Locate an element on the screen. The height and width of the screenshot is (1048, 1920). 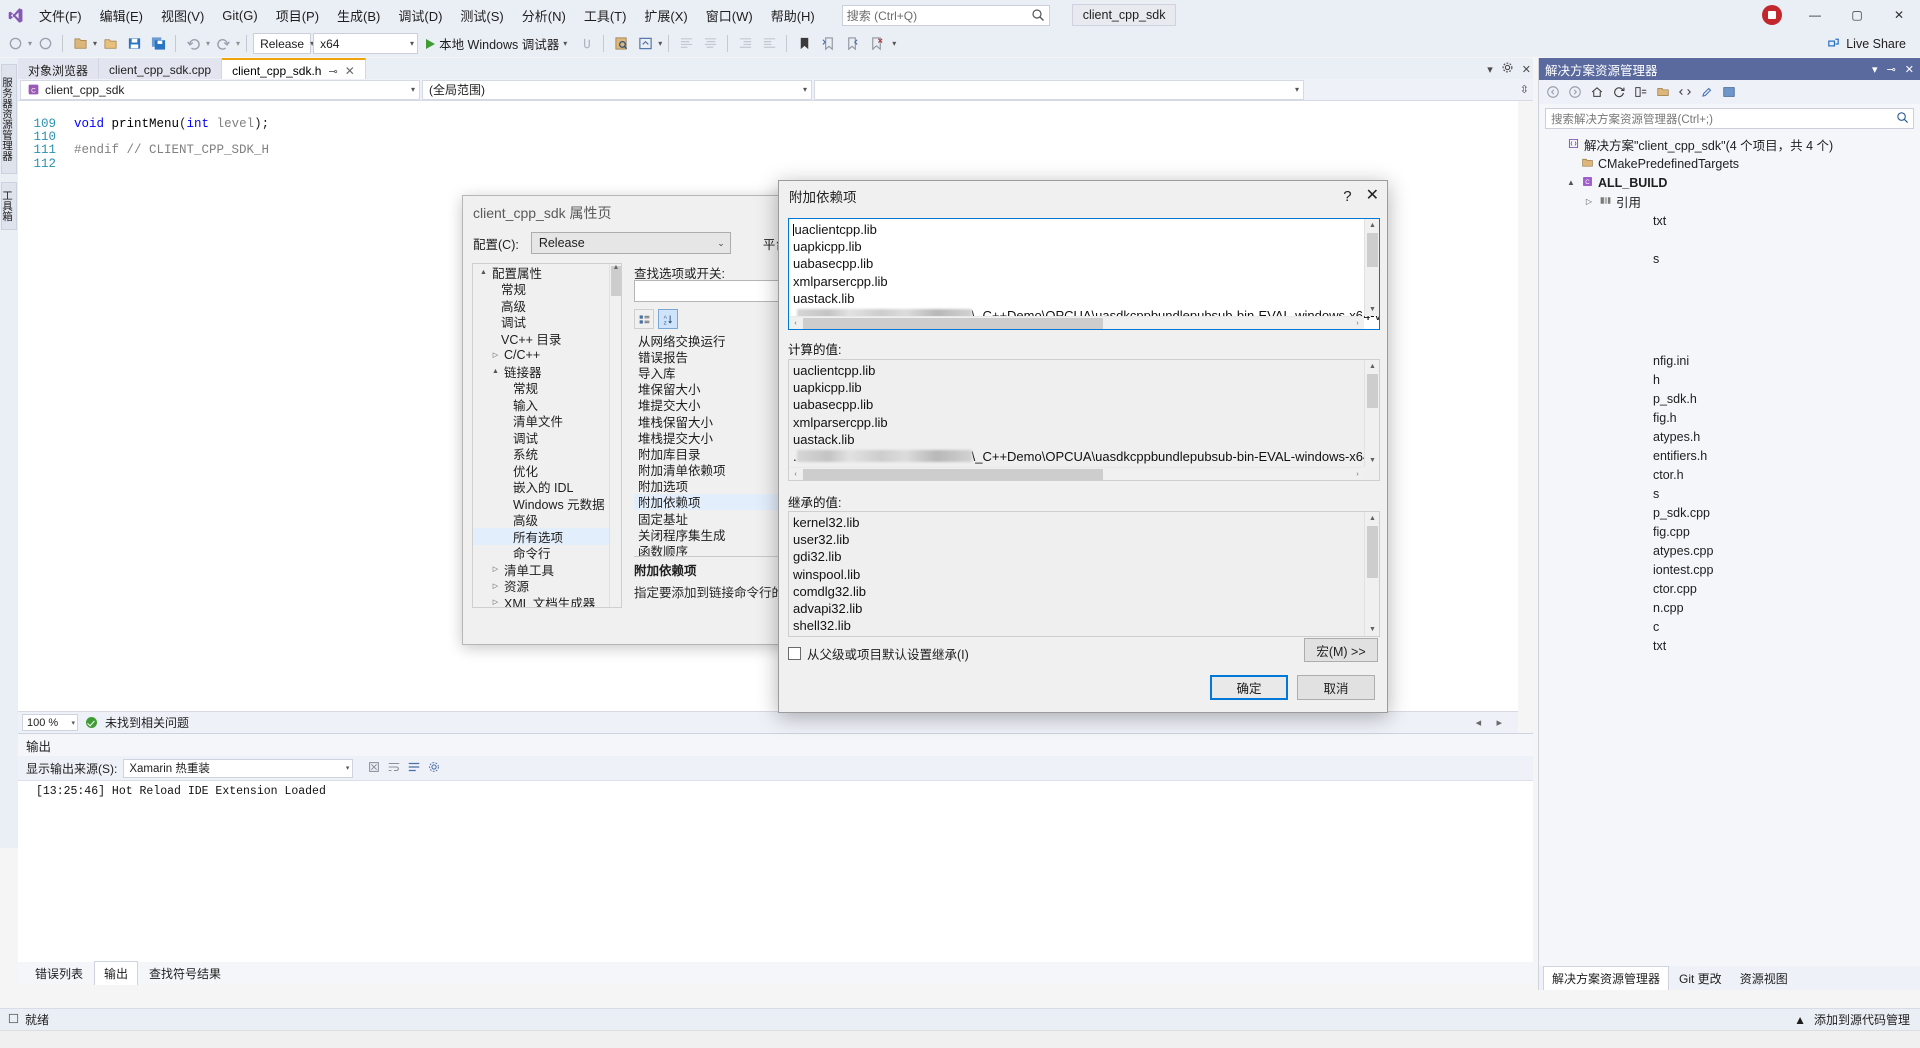
list-item: iontest.cpp is located at coordinates (1732, 569).